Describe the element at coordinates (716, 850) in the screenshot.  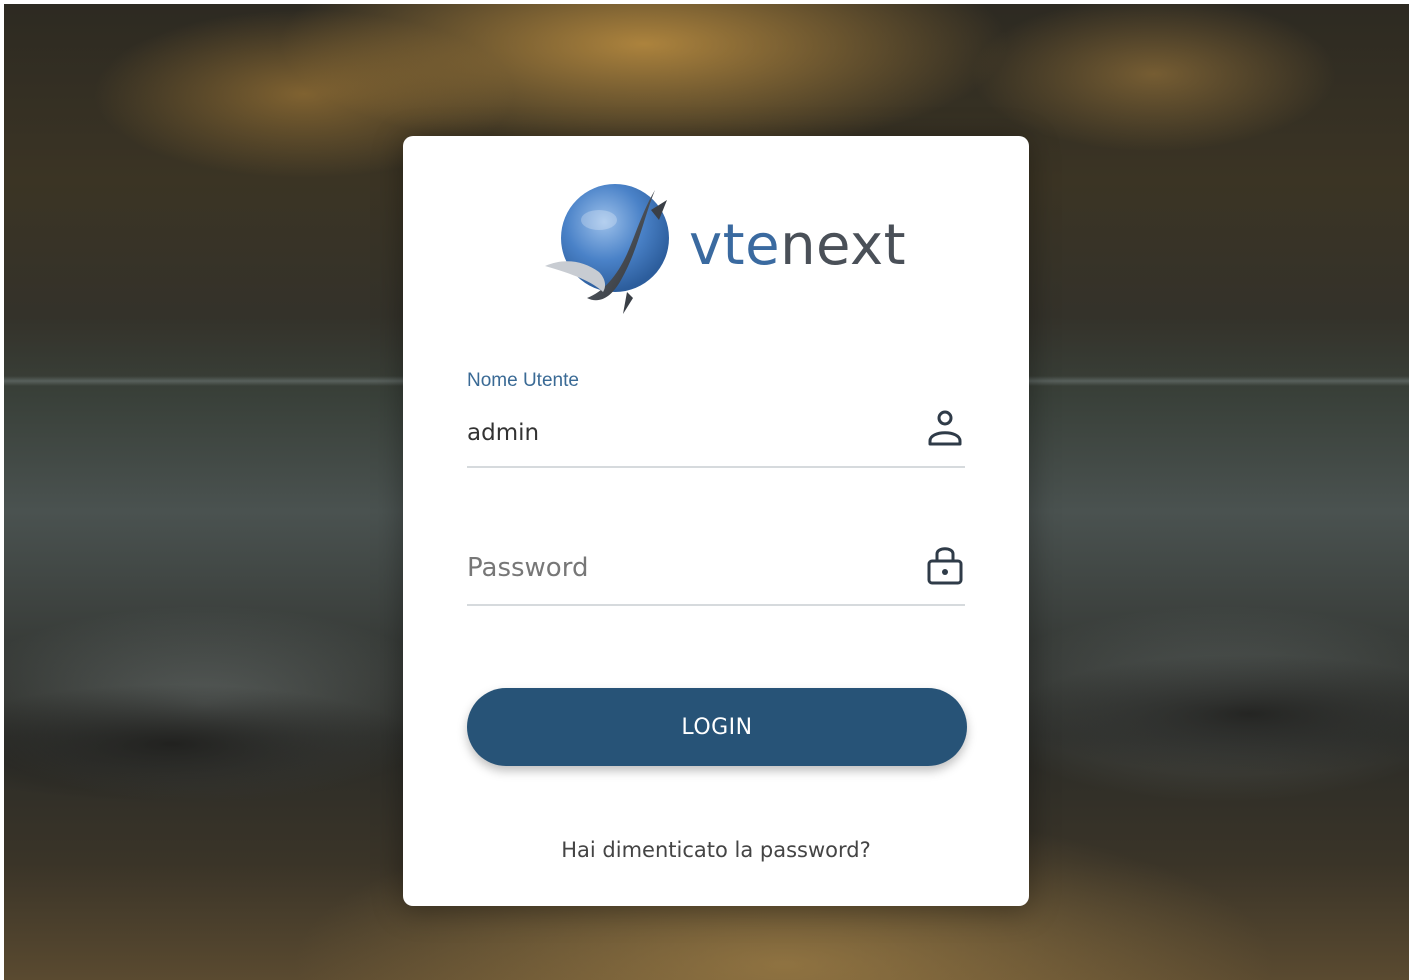
I see `forgot-password-link: Hai dimenticato la password?` at that location.